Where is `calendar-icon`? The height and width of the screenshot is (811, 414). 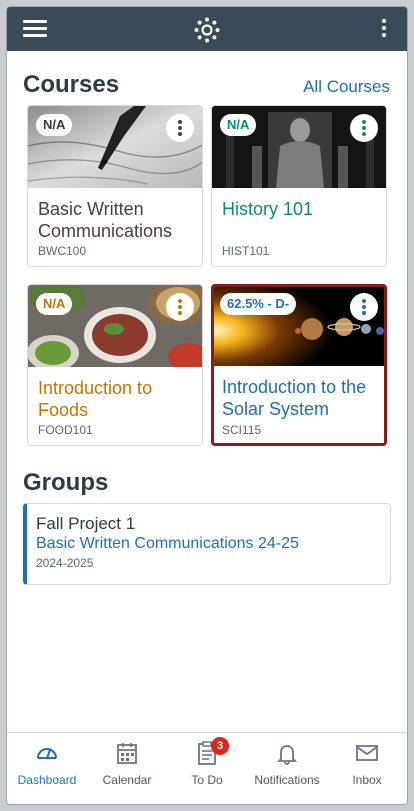 calendar-icon is located at coordinates (127, 753).